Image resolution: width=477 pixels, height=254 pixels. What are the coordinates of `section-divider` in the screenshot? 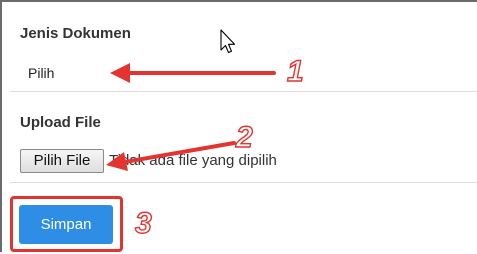 It's located at (243, 91).